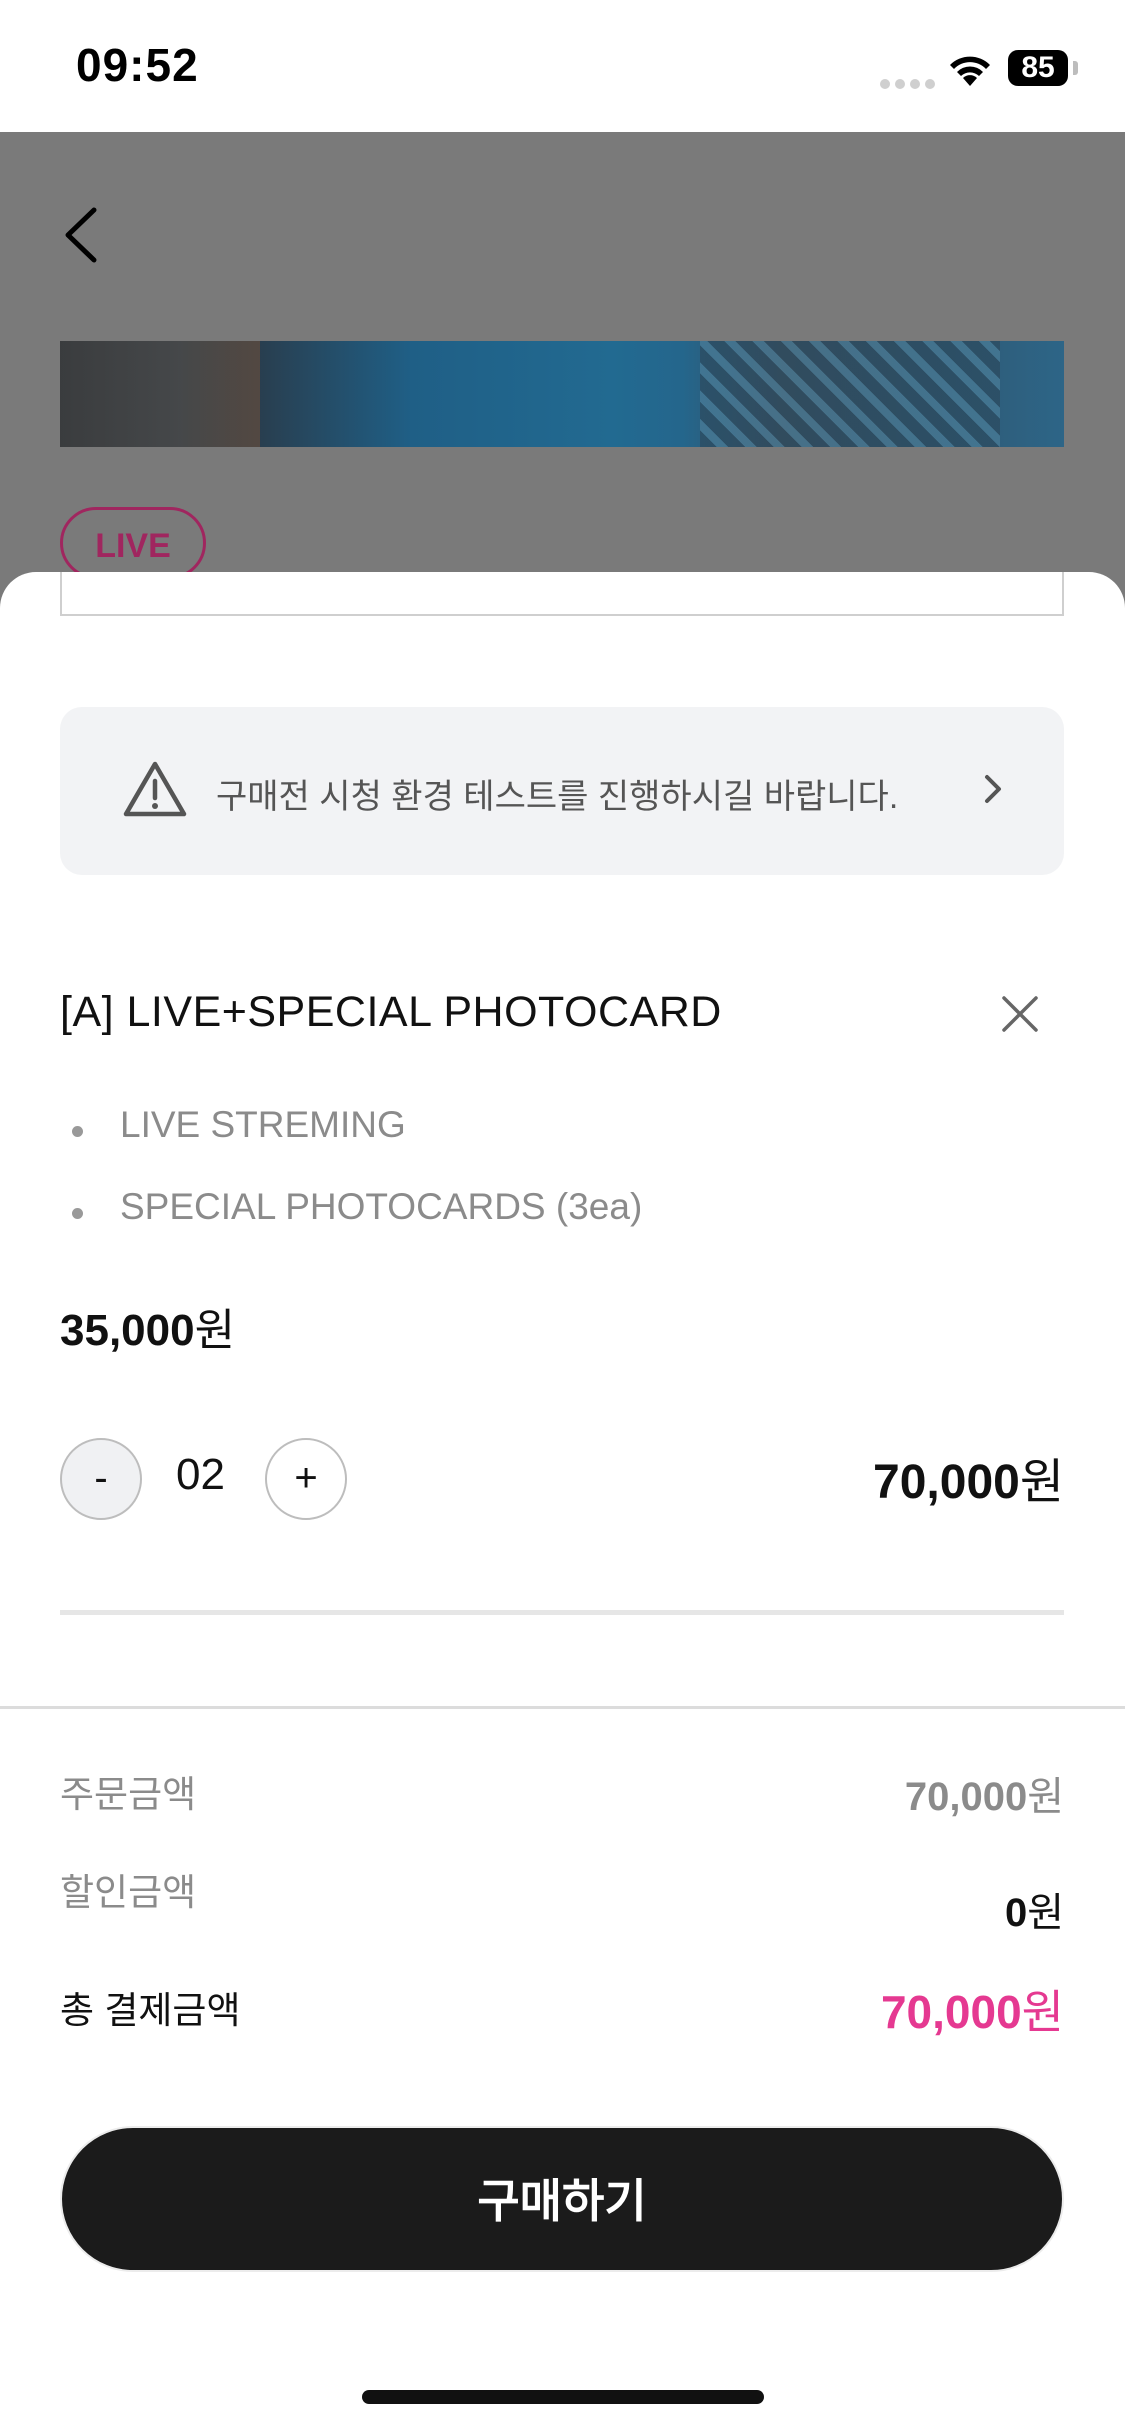 The width and height of the screenshot is (1125, 2436). Describe the element at coordinates (127, 1330) in the screenshot. I see `unit-price-number: 35,000` at that location.